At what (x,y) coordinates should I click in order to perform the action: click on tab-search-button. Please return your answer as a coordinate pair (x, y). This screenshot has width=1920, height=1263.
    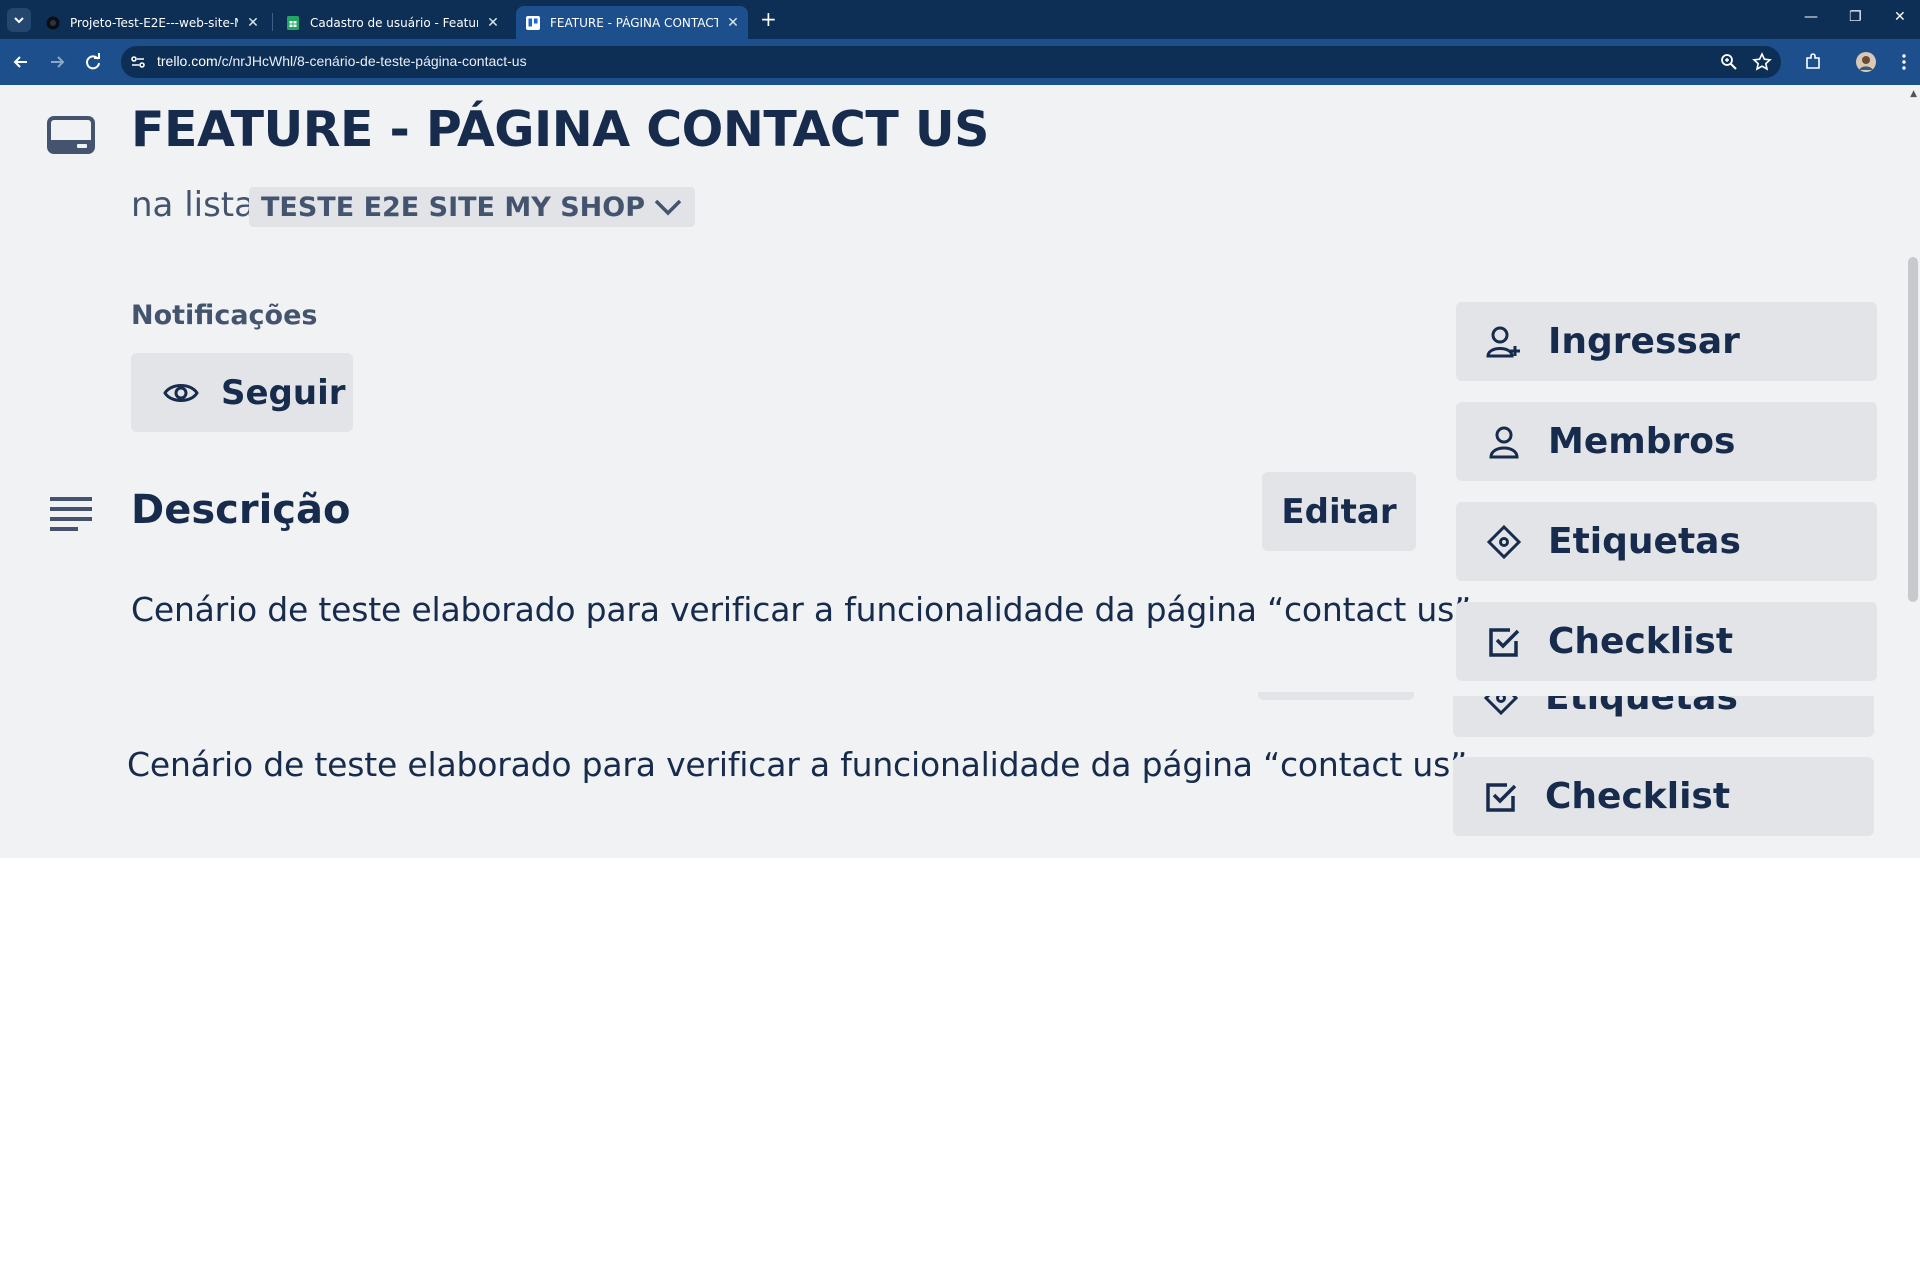
    Looking at the image, I should click on (19, 20).